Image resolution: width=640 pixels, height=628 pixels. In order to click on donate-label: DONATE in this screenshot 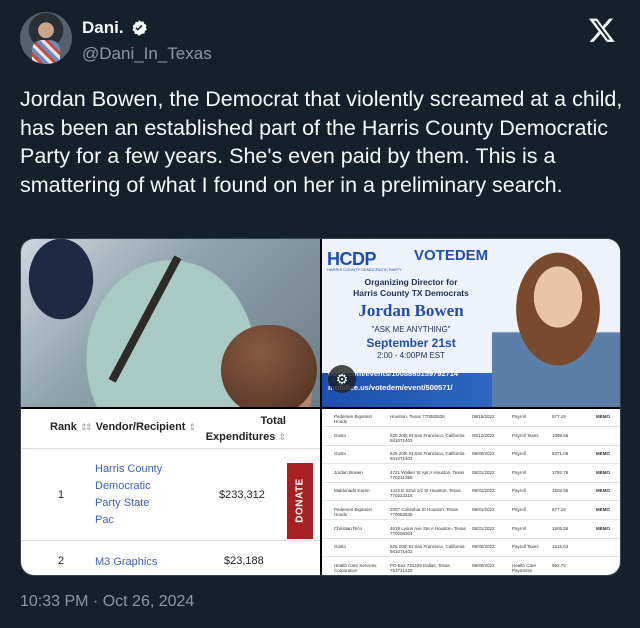, I will do `click(300, 500)`.